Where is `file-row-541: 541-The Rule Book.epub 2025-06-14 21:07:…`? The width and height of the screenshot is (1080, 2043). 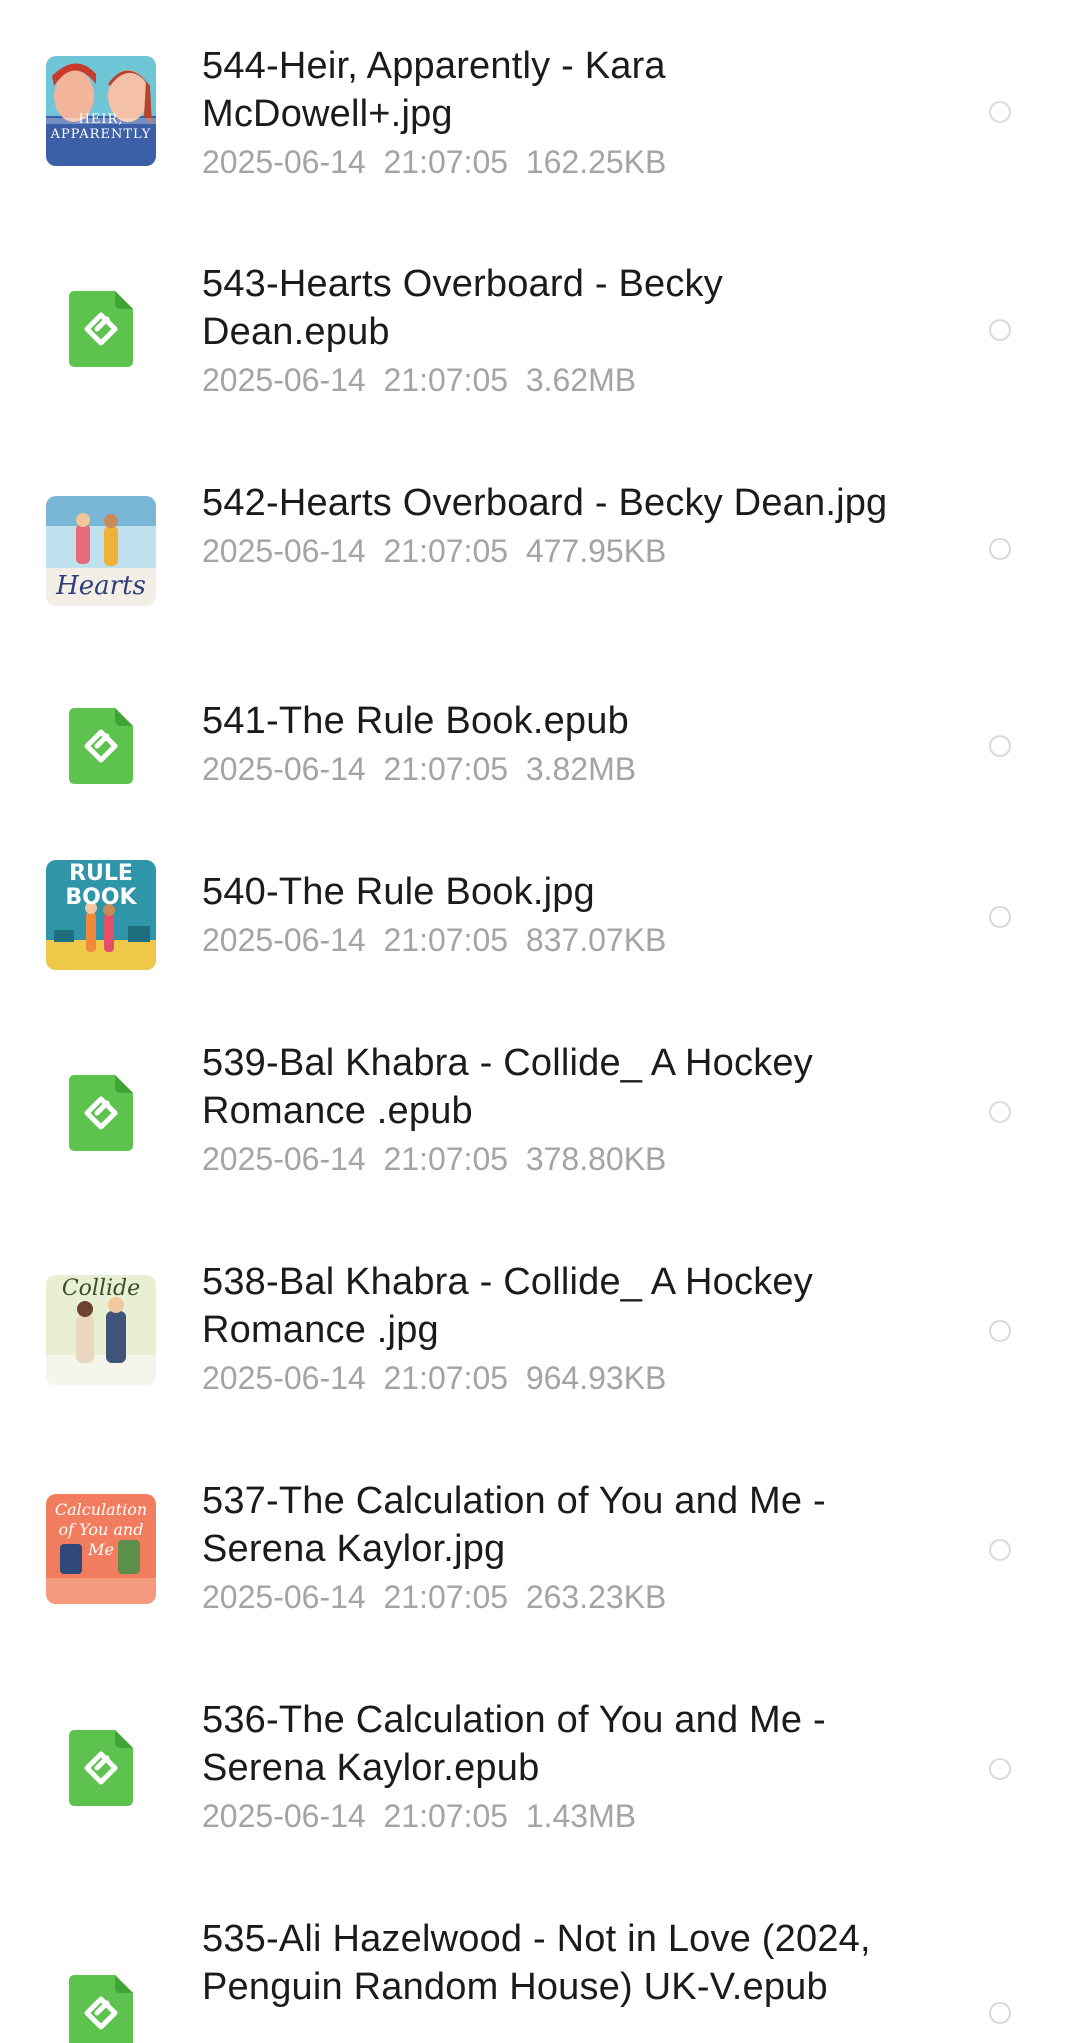 file-row-541: 541-The Rule Book.epub 2025-06-14 21:07:… is located at coordinates (540, 785).